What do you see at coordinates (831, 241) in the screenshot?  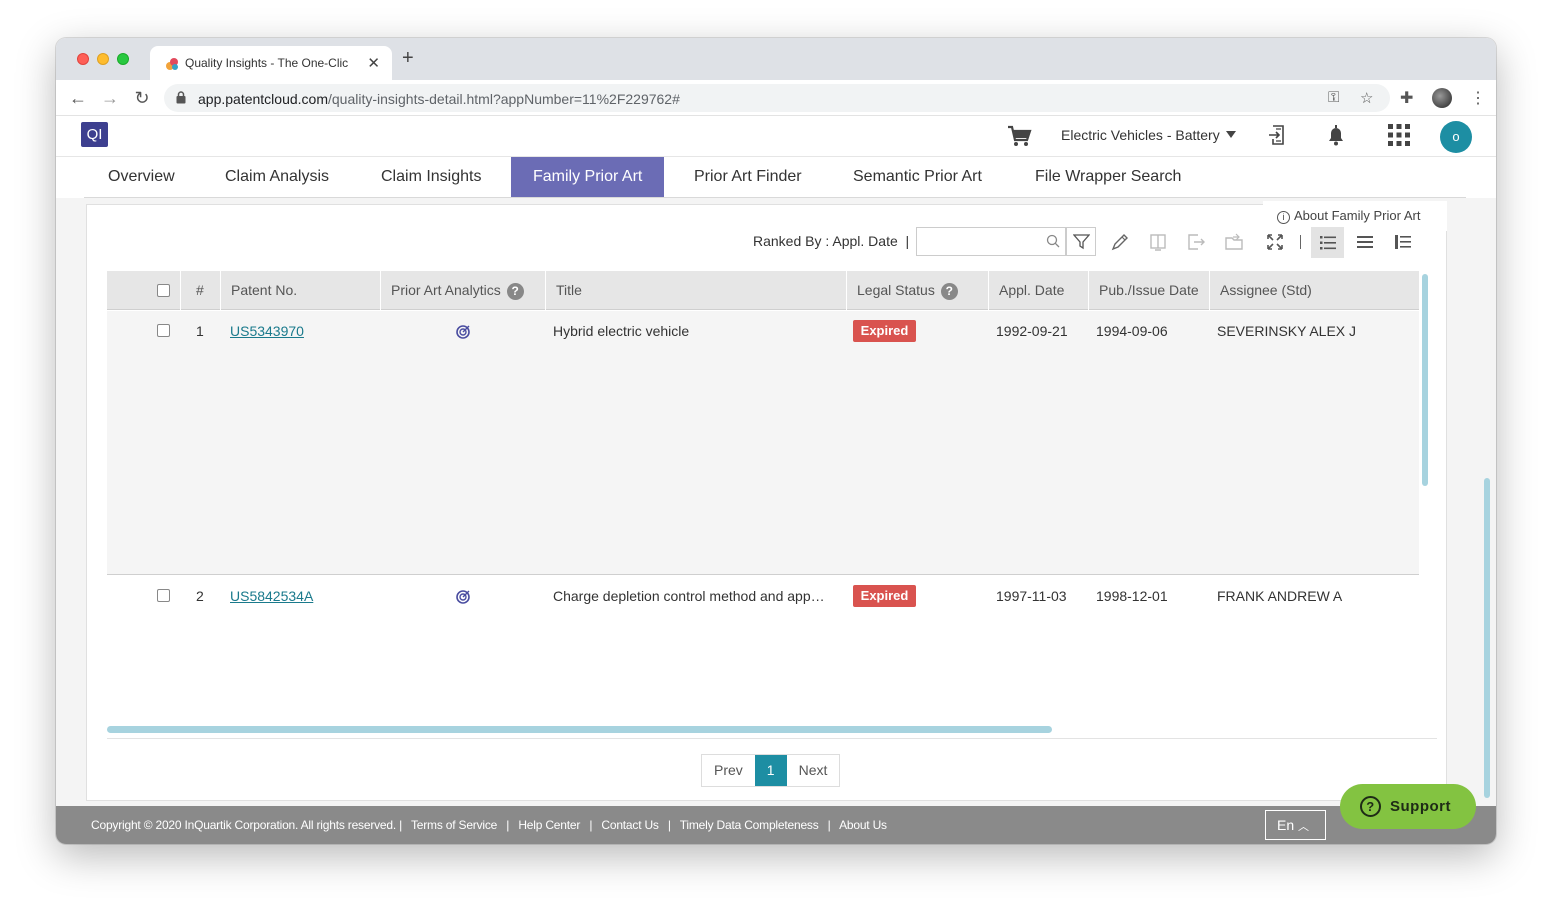 I see `ranked-by-label: Ranked By : Appl. Date |` at bounding box center [831, 241].